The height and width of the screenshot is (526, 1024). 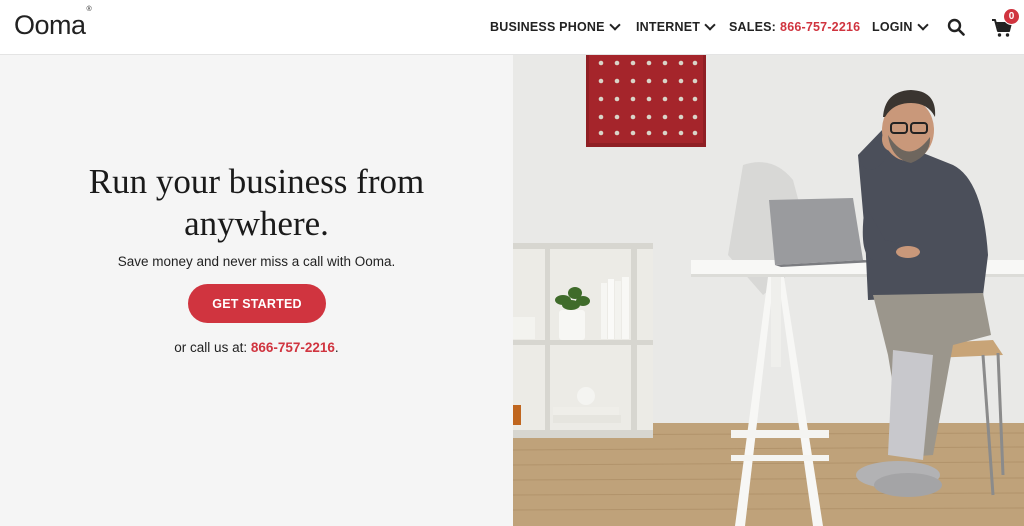 What do you see at coordinates (293, 347) in the screenshot?
I see `call-us-phone-link: 866-757-2216` at bounding box center [293, 347].